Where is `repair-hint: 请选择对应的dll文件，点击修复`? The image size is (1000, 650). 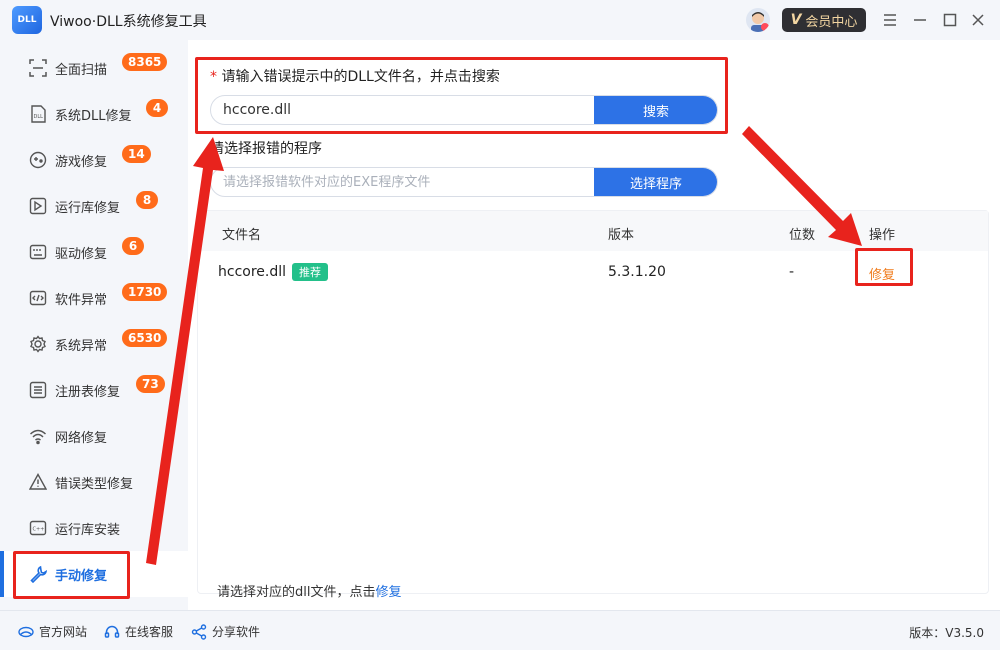
repair-hint: 请选择对应的dll文件，点击修复 is located at coordinates (309, 590).